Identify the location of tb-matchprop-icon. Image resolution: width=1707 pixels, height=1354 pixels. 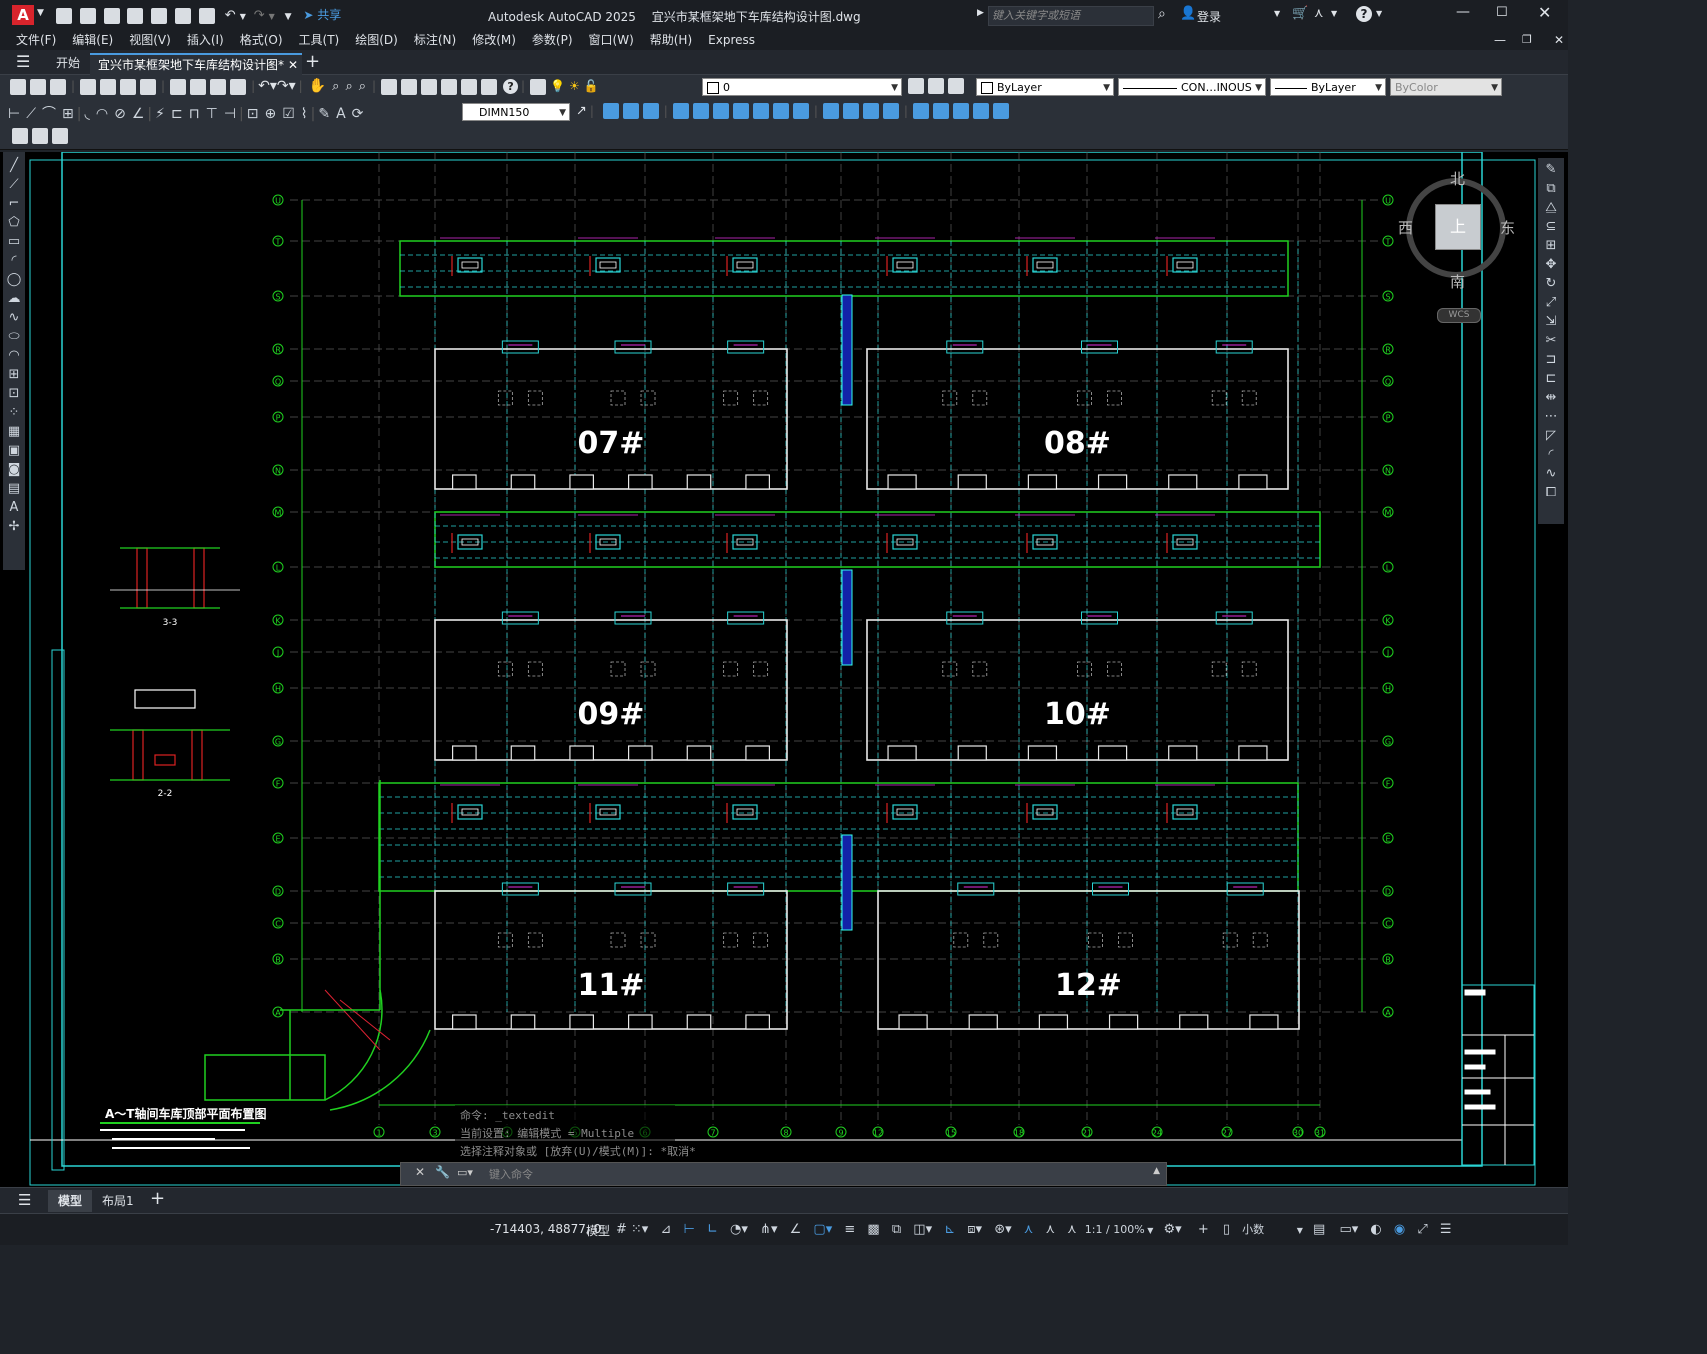
(238, 86).